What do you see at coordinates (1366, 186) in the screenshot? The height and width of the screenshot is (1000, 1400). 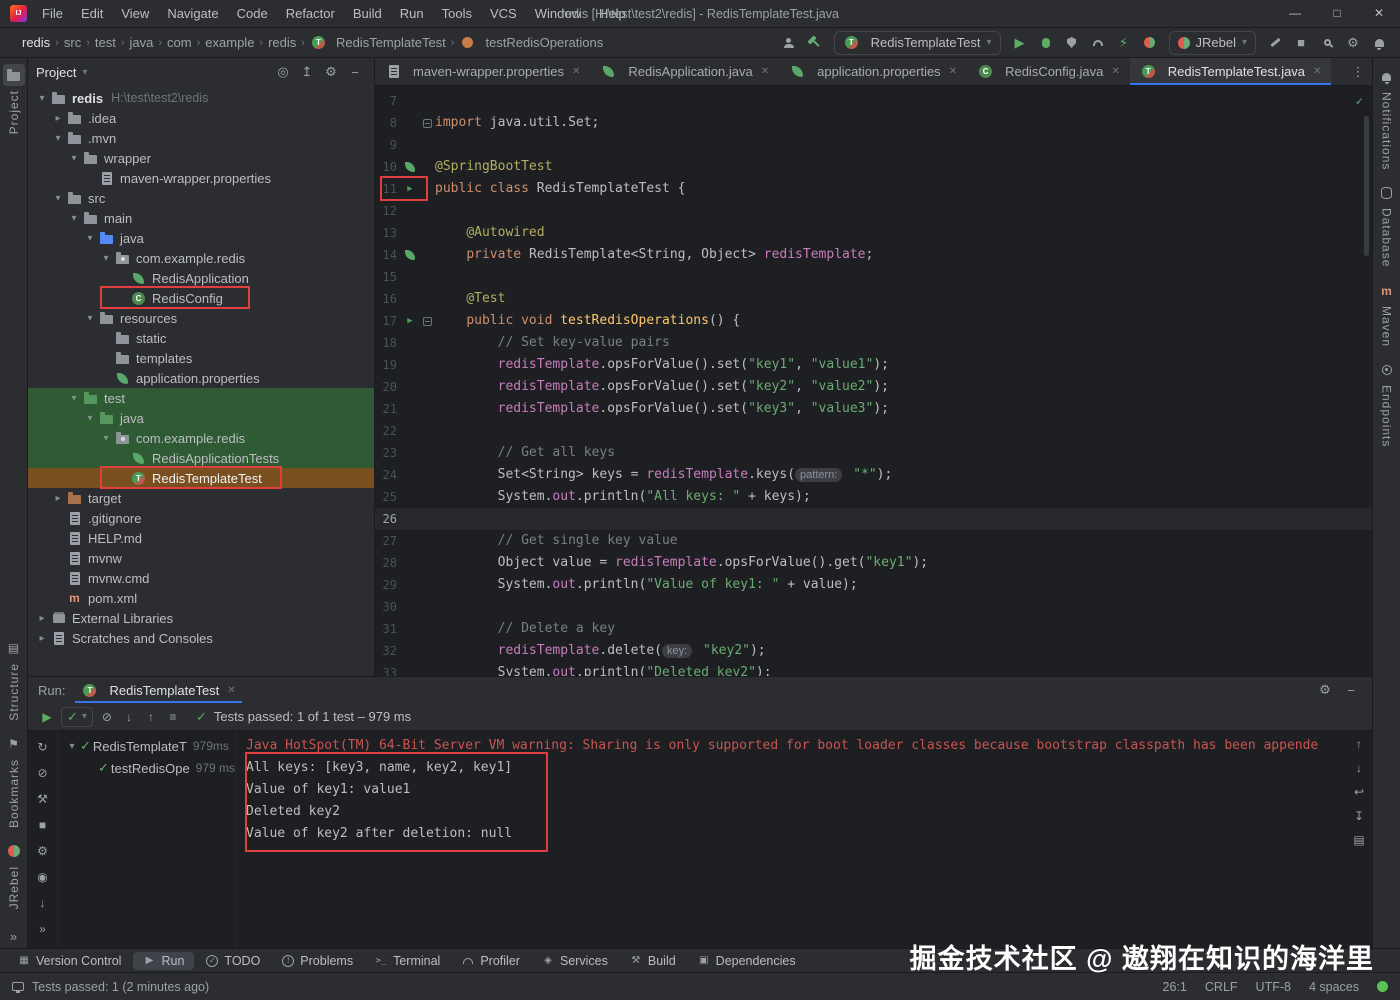 I see `editor-scrollbar` at bounding box center [1366, 186].